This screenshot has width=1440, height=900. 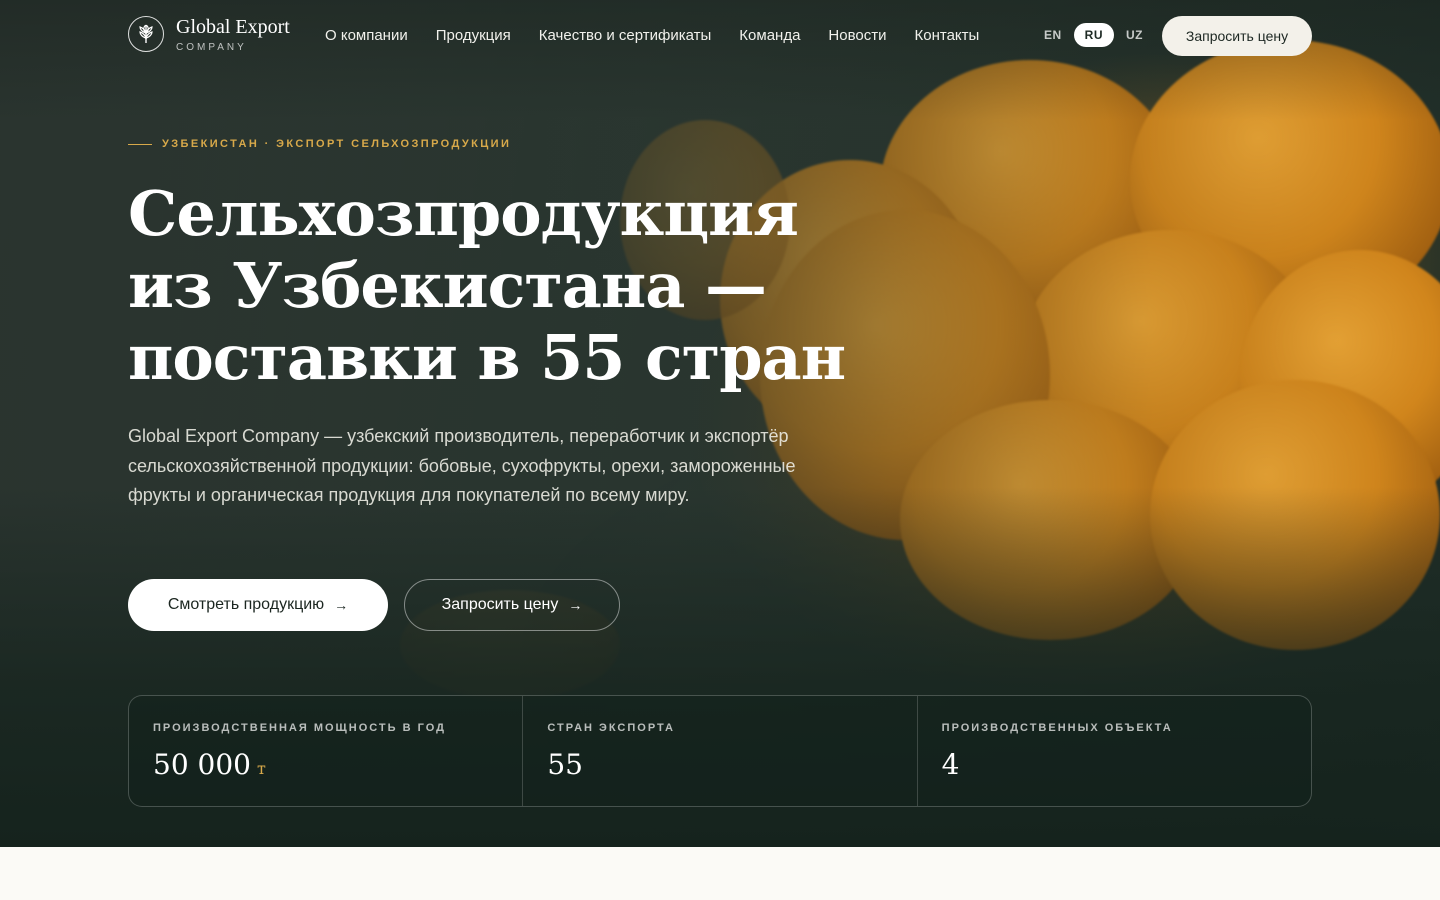 I want to click on stat-number: 55, so click(x=565, y=764).